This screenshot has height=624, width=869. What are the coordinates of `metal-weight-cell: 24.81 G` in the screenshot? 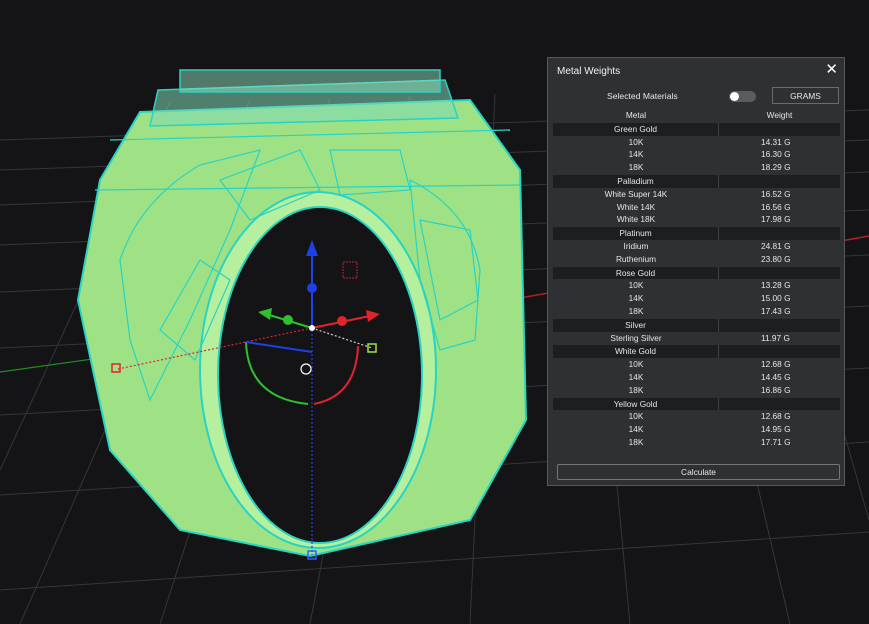 It's located at (776, 245).